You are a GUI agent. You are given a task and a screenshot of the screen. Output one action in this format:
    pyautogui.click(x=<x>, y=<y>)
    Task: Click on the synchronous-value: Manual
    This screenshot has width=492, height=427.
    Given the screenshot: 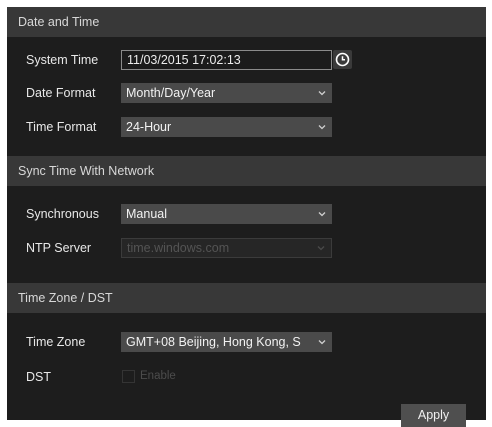 What is the action you would take?
    pyautogui.click(x=146, y=214)
    